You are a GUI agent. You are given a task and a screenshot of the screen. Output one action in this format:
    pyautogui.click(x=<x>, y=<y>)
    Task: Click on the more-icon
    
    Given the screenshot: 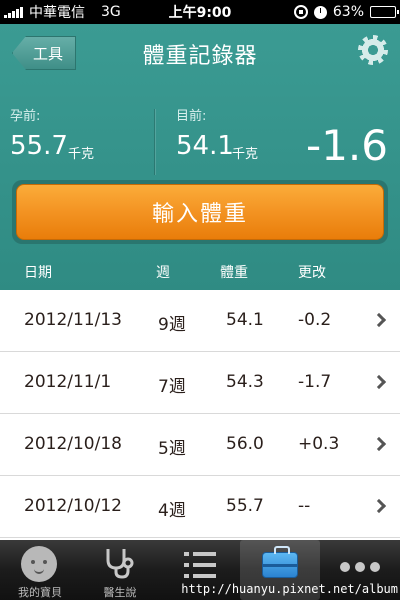 What is the action you would take?
    pyautogui.click(x=360, y=567)
    